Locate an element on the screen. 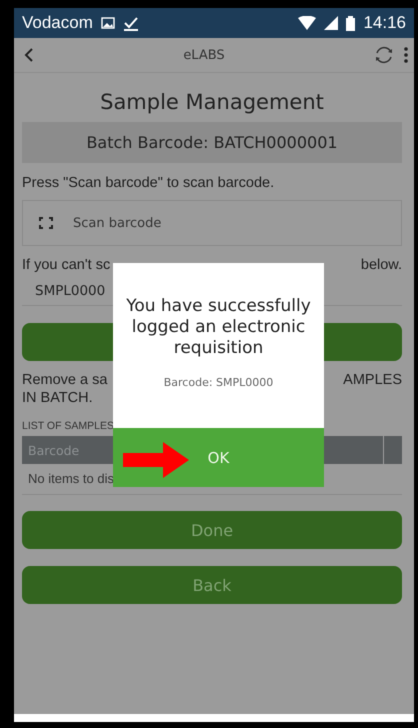 The height and width of the screenshot is (728, 418). page-title: Sample Management is located at coordinates (212, 102).